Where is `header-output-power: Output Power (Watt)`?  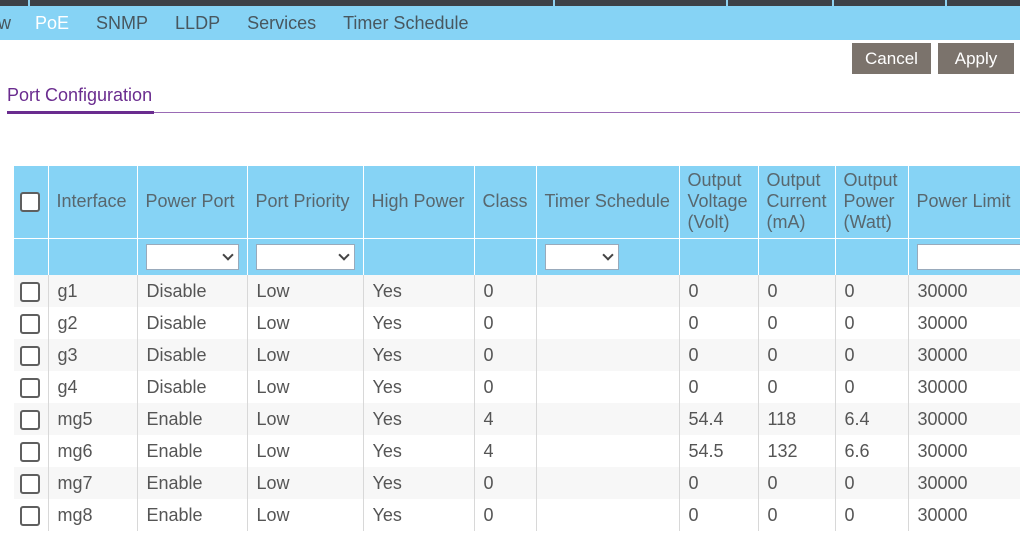
header-output-power: Output Power (Watt) is located at coordinates (872, 202).